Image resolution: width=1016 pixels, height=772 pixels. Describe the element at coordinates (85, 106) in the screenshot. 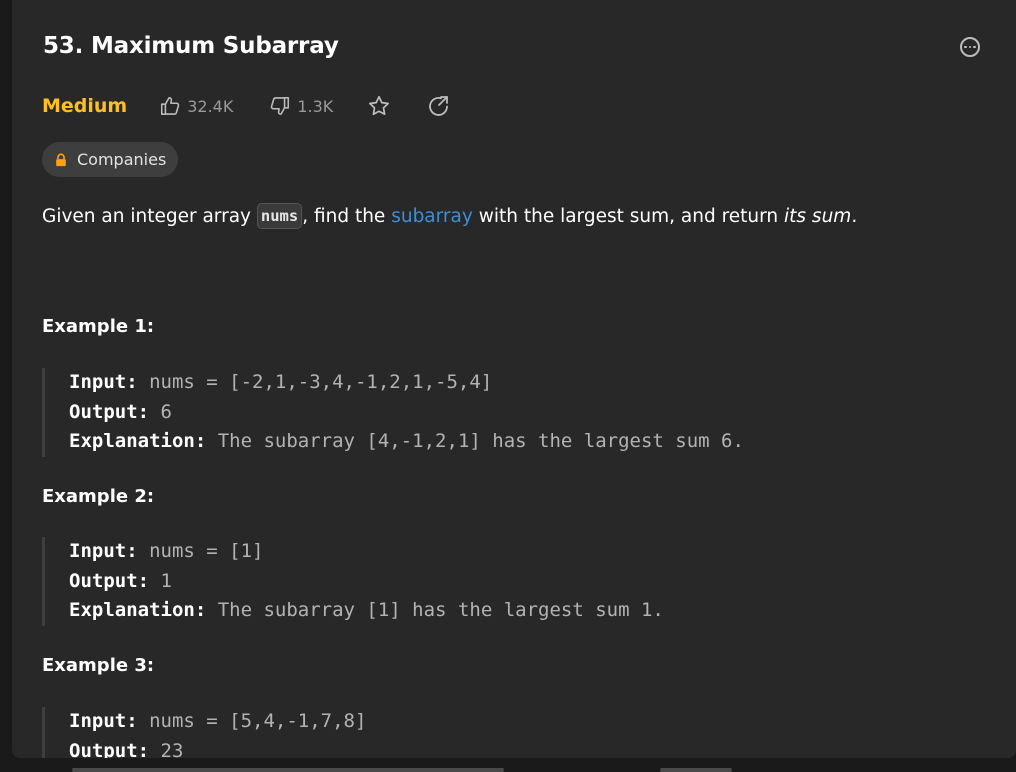

I see `difficulty-badge: Medium` at that location.